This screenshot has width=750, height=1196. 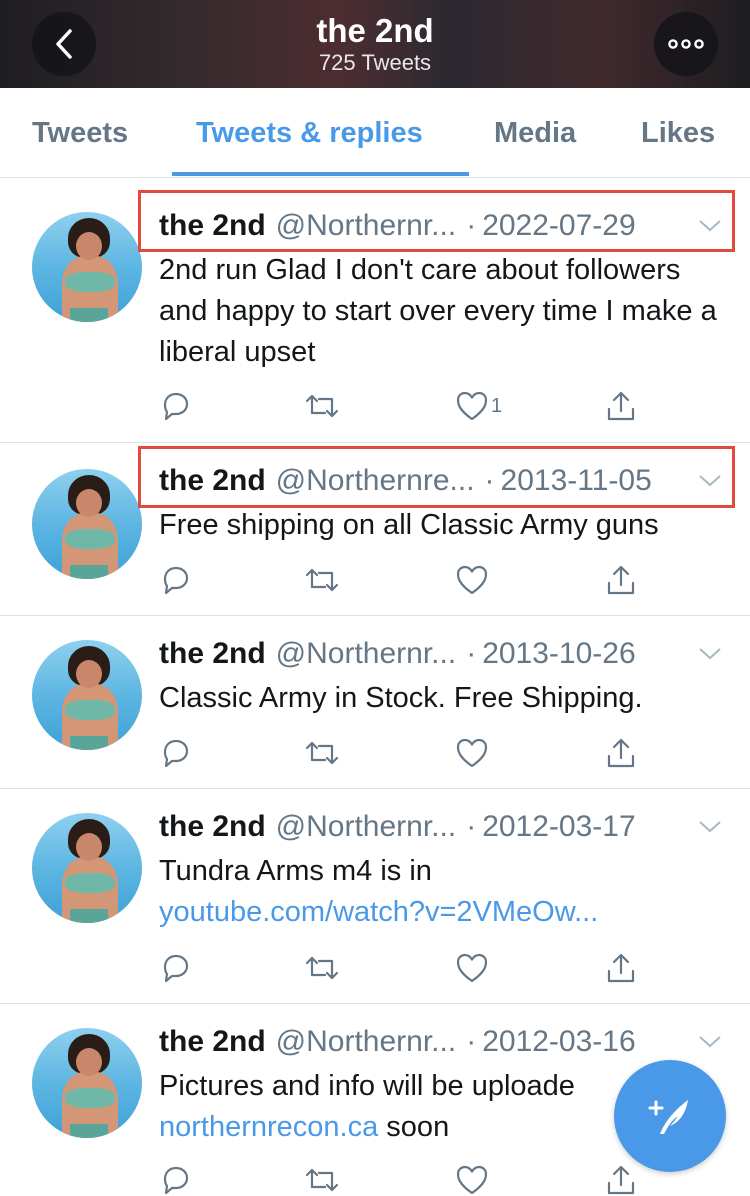 I want to click on profile-header: the 2nd 725 Tweets, so click(x=375, y=44).